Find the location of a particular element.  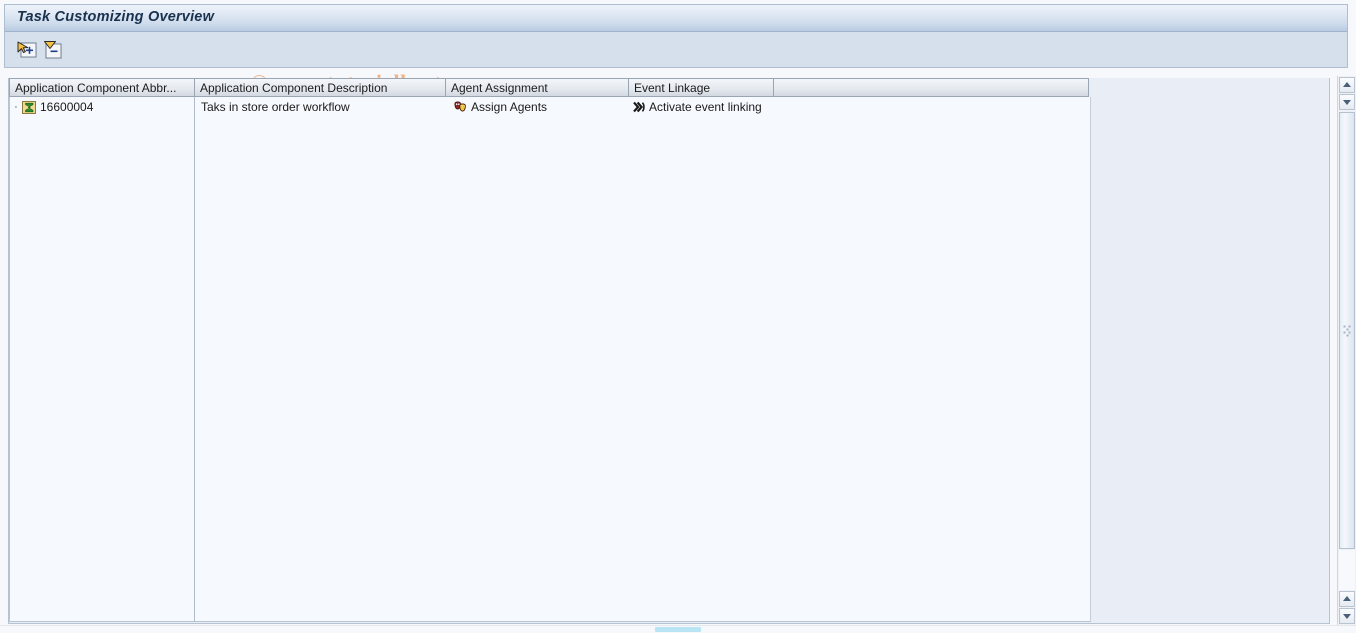

vertical-scrollbar is located at coordinates (1346, 351).